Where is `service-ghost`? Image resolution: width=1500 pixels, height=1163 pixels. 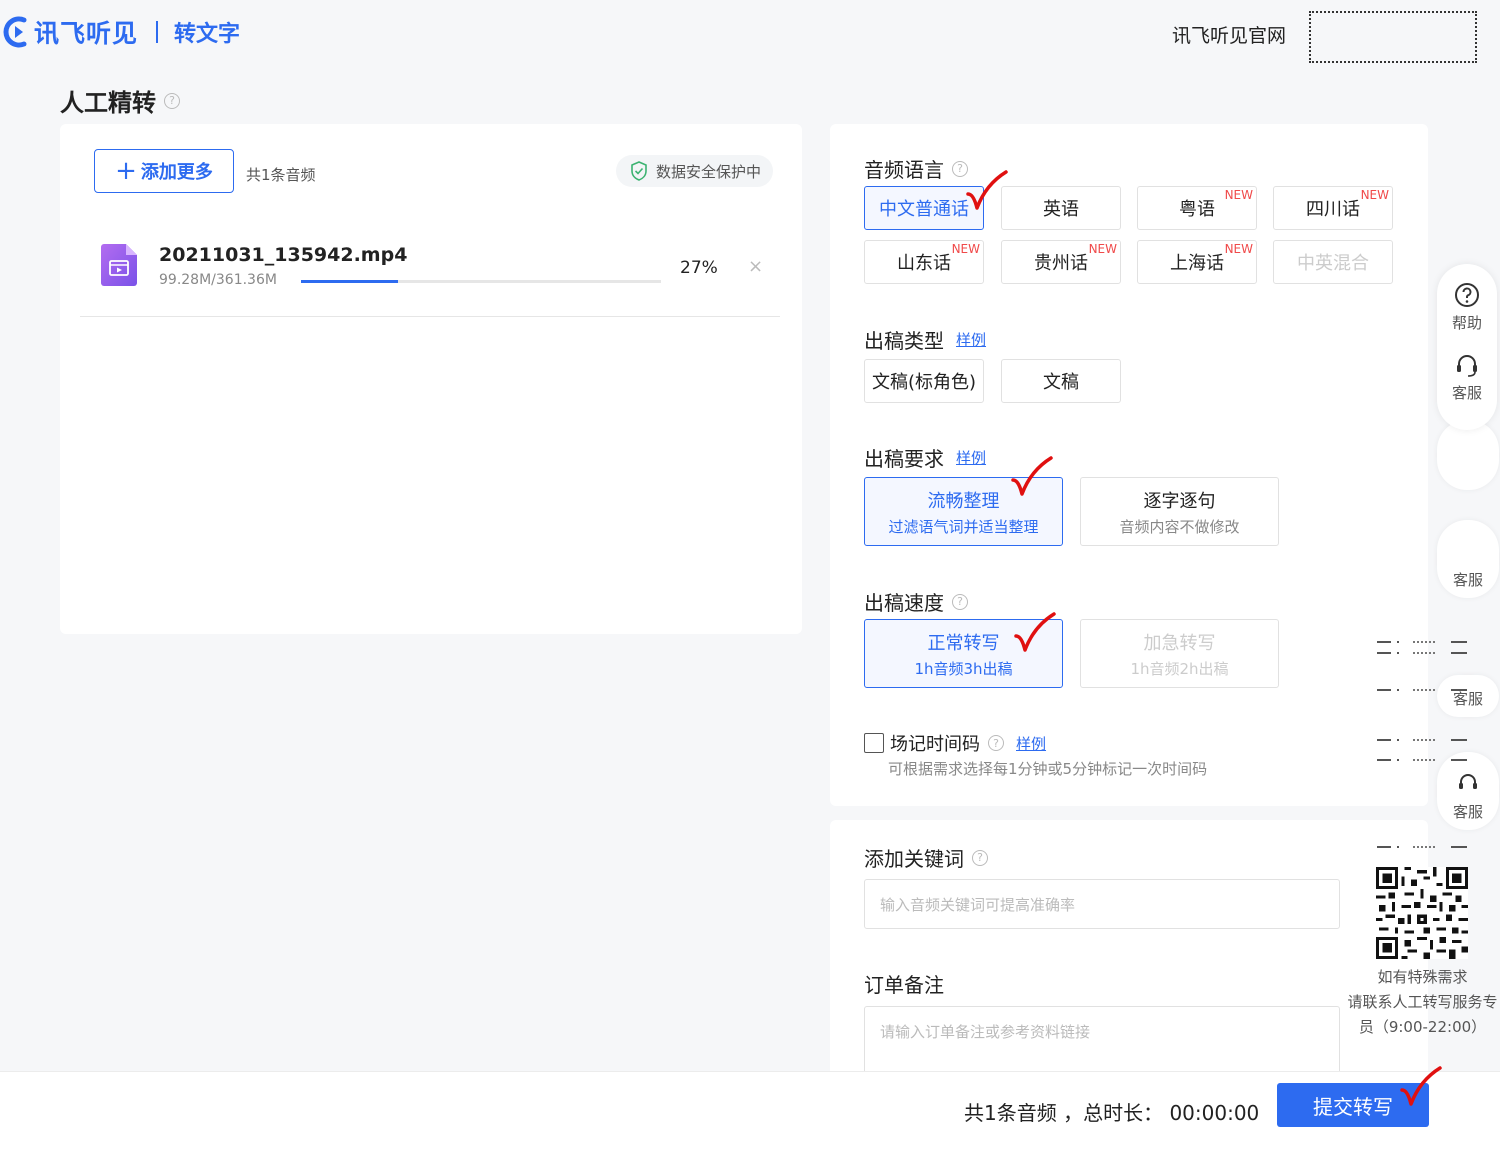
service-ghost is located at coordinates (1468, 455).